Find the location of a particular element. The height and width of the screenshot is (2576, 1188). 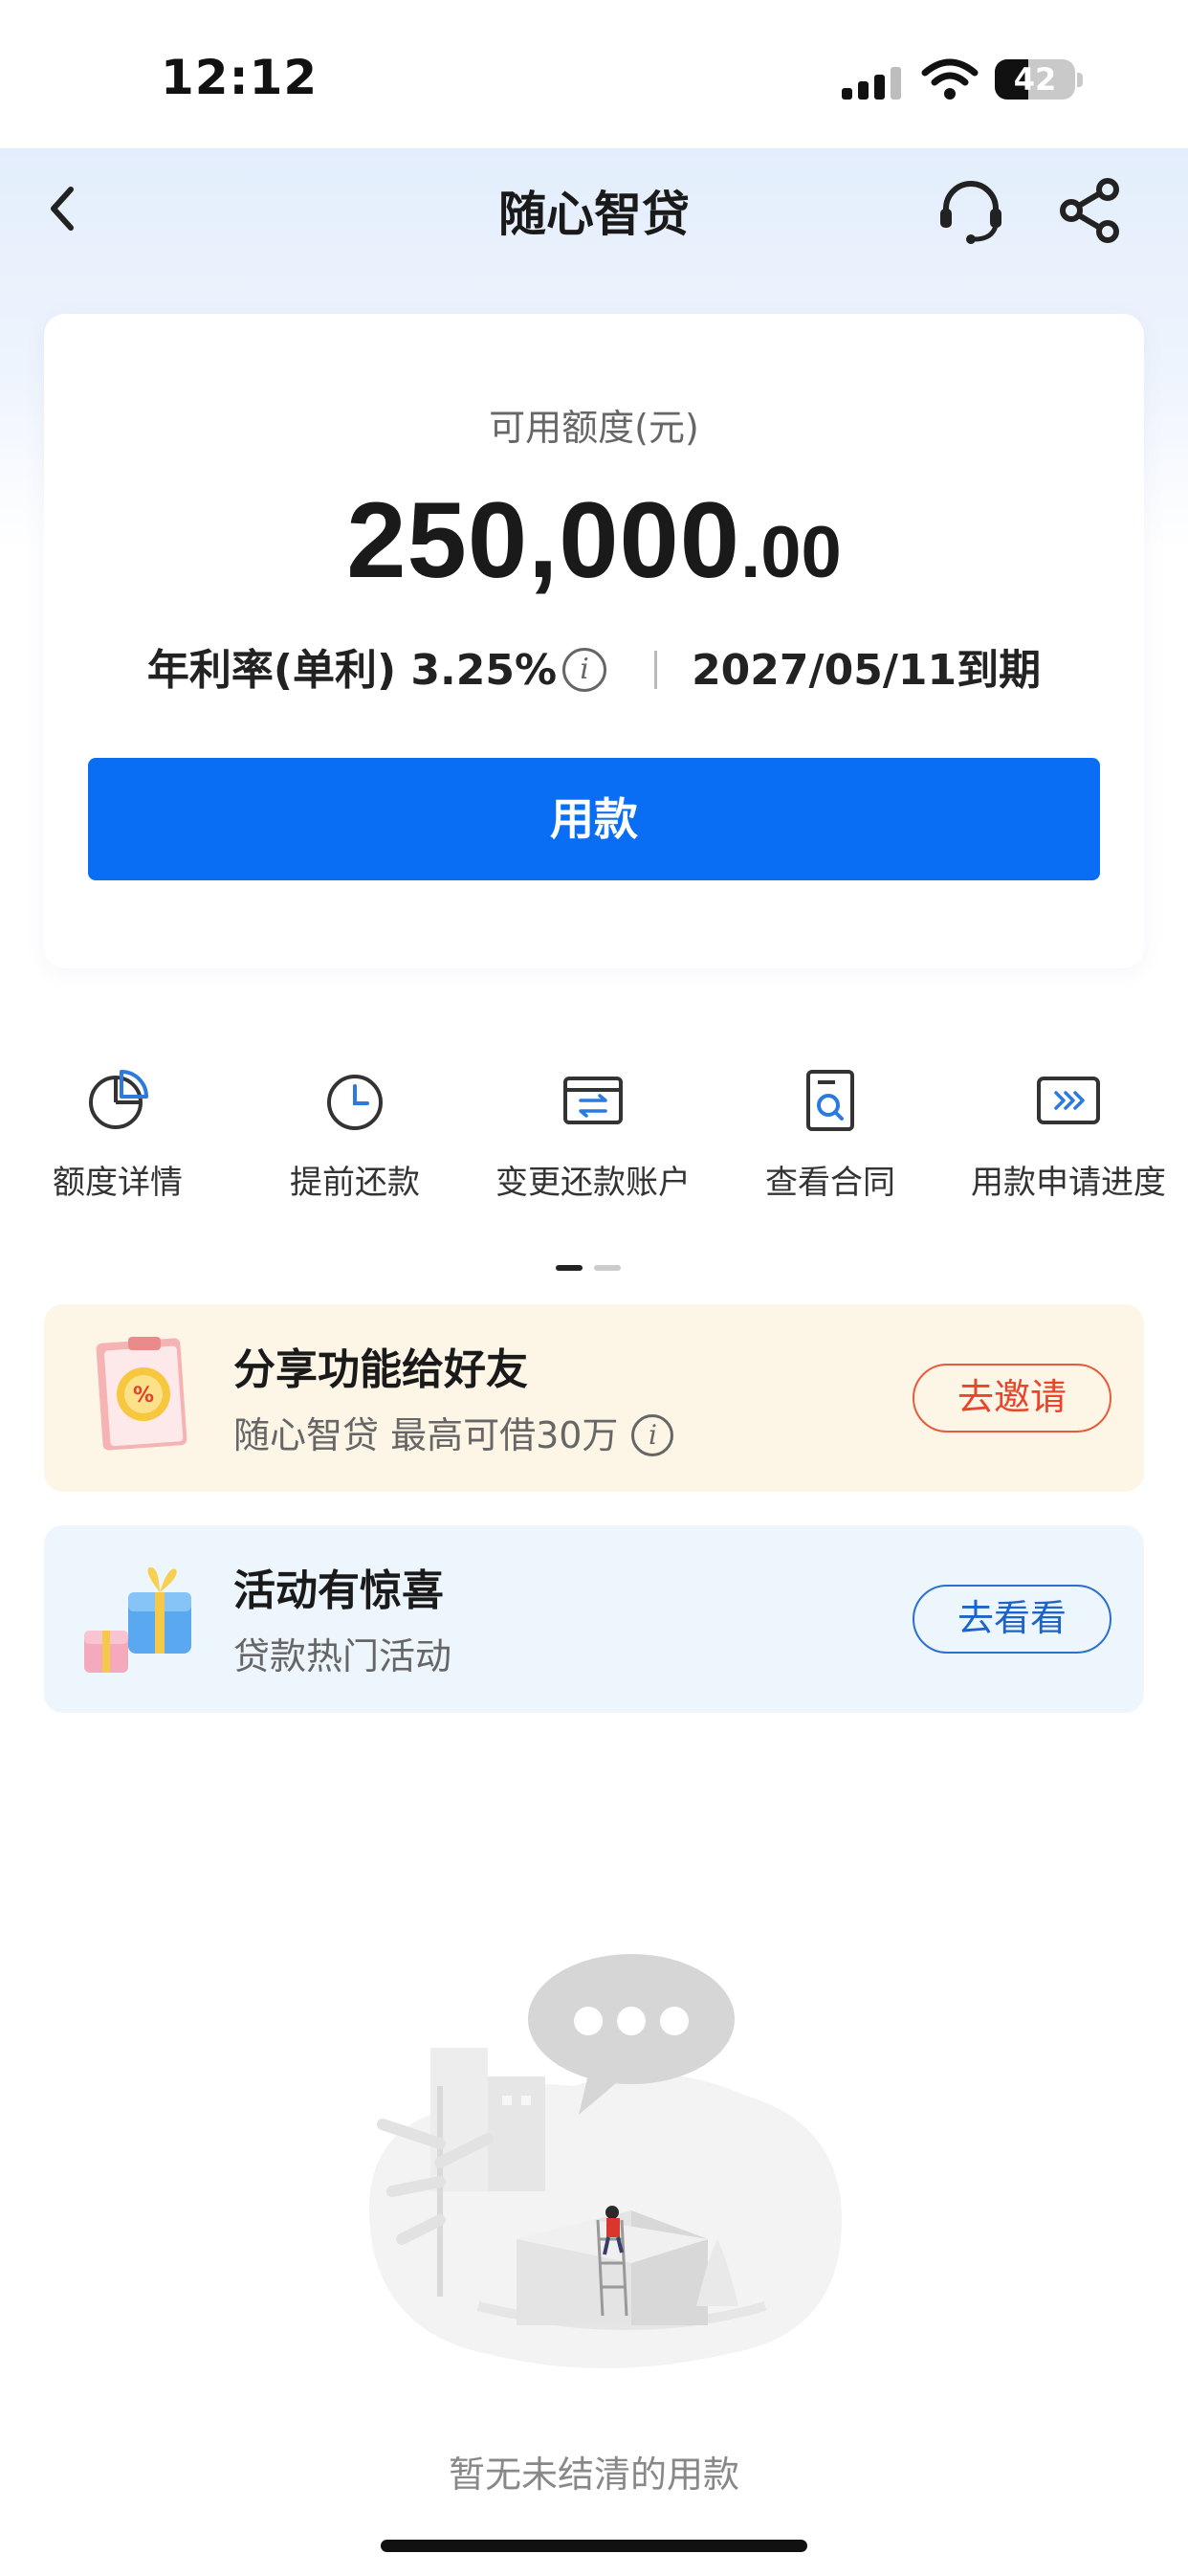

view-activity-button: 去看看 is located at coordinates (1012, 1619).